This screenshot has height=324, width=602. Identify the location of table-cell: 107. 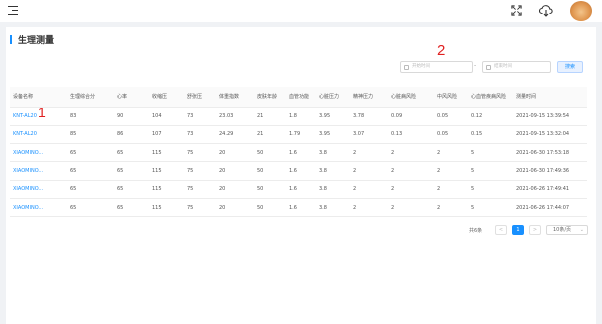
(166, 135).